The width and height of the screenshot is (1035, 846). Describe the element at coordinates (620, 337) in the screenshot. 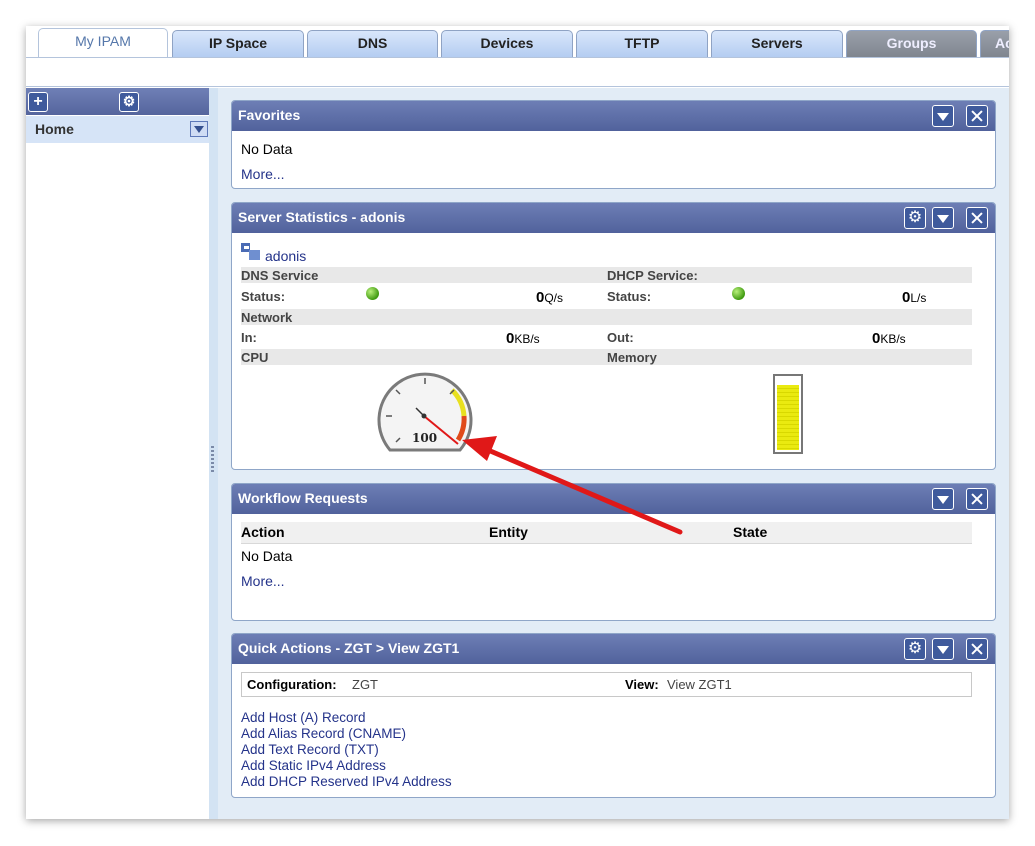

I see `network-out-label: Out:` at that location.